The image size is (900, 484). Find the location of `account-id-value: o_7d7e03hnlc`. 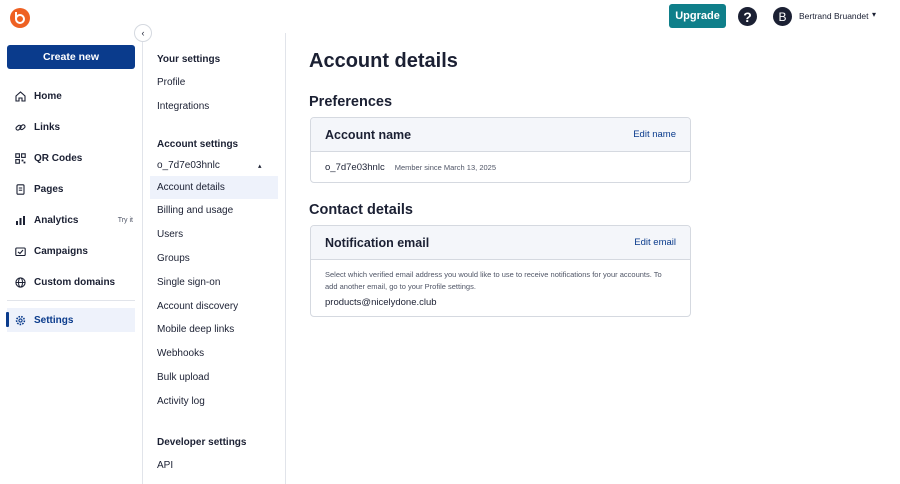

account-id-value: o_7d7e03hnlc is located at coordinates (355, 167).